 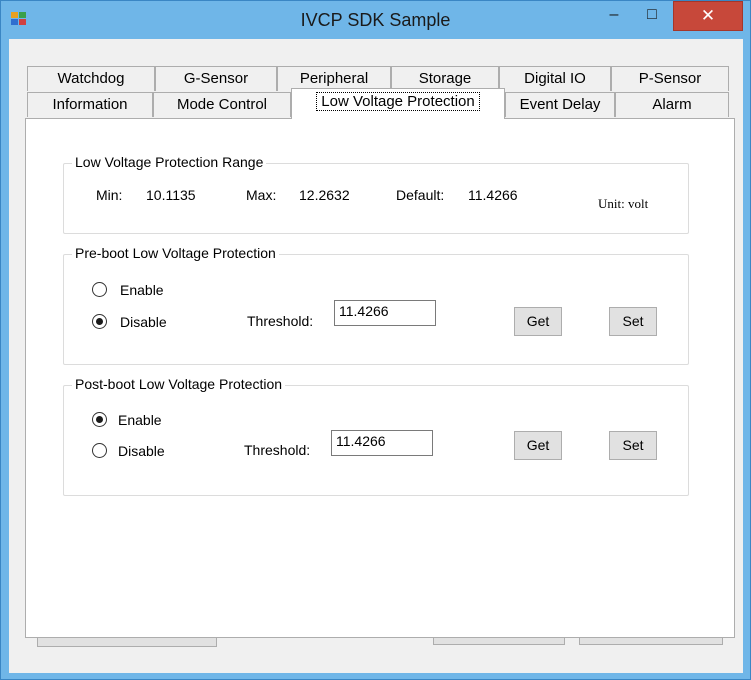 What do you see at coordinates (175, 253) in the screenshot?
I see `preboot-group-title: Pre-boot Low Voltage Protection` at bounding box center [175, 253].